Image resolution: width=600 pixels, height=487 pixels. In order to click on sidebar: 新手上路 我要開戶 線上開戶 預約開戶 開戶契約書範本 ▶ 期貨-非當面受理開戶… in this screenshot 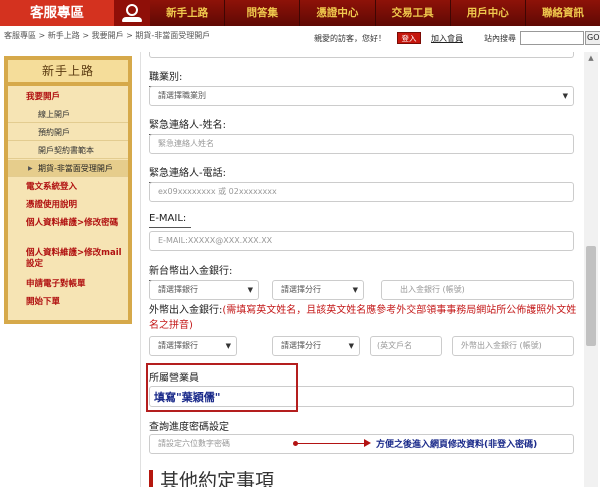, I will do `click(68, 190)`.